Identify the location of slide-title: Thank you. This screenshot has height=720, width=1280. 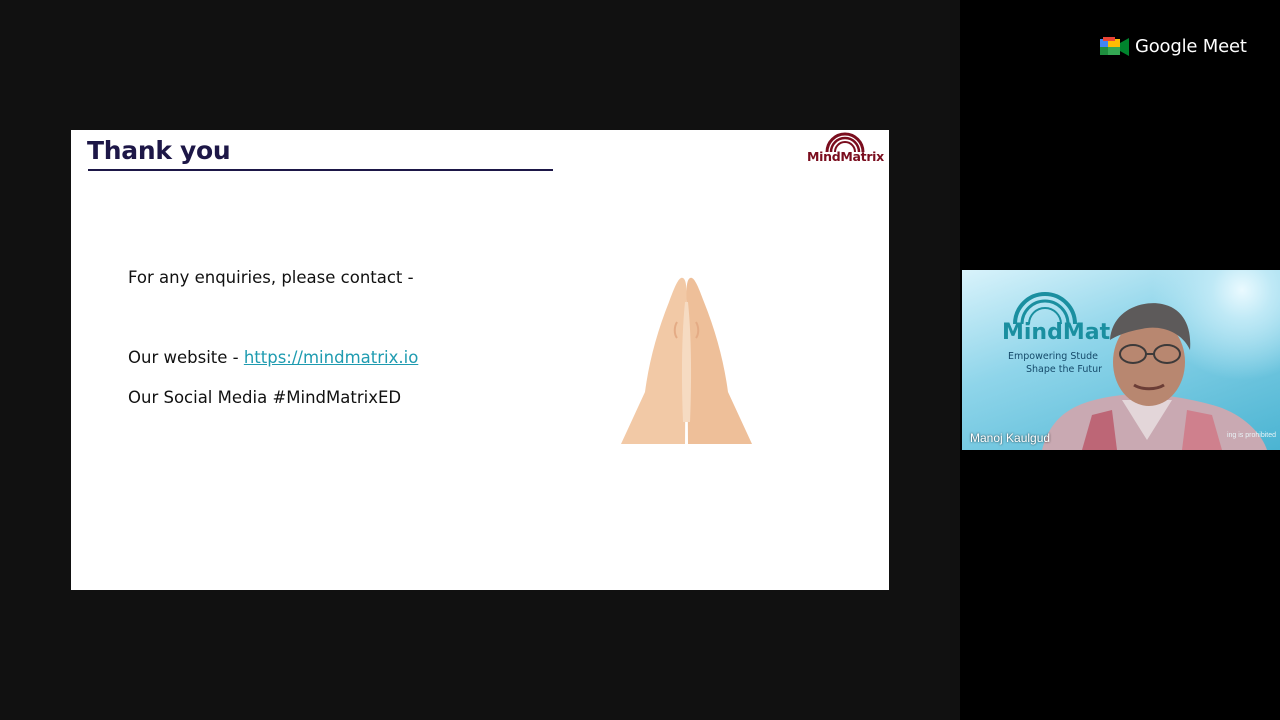
(159, 150).